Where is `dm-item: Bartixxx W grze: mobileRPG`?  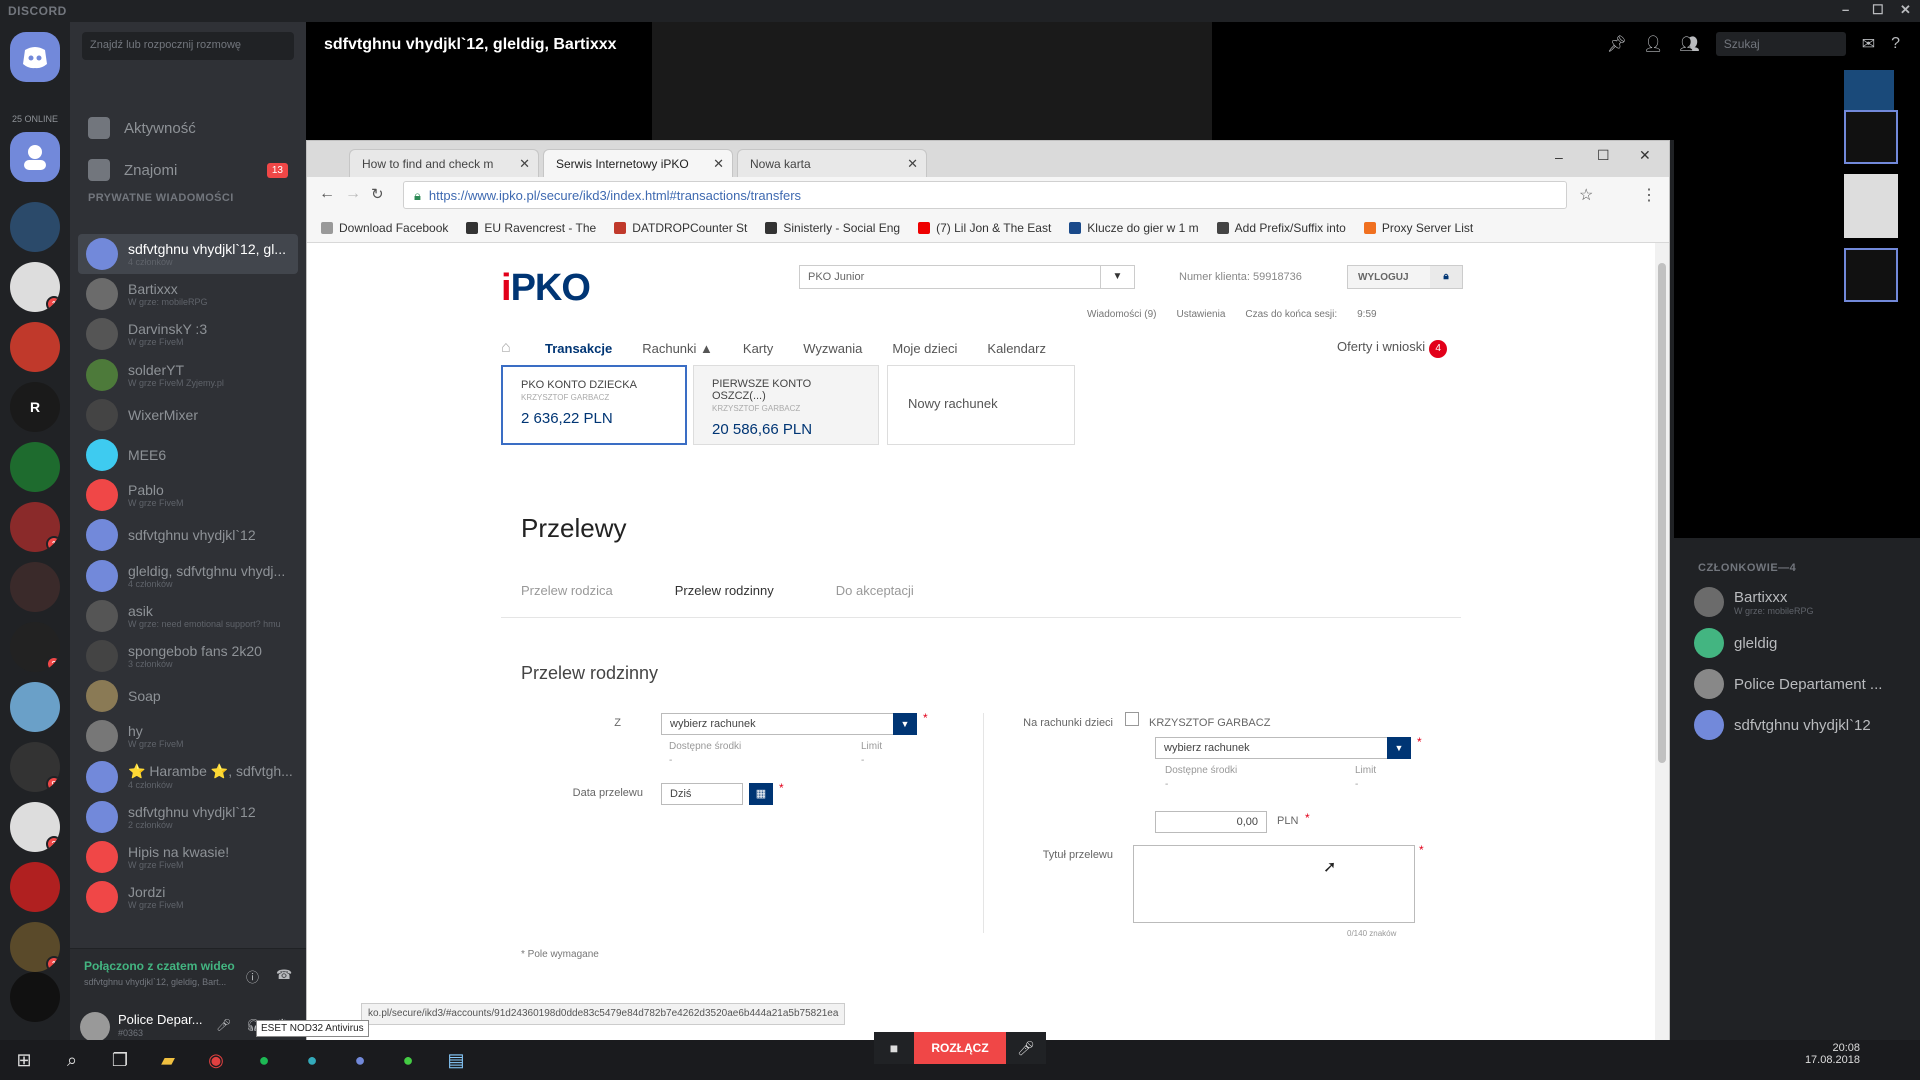
dm-item: Bartixxx W grze: mobileRPG is located at coordinates (188, 294).